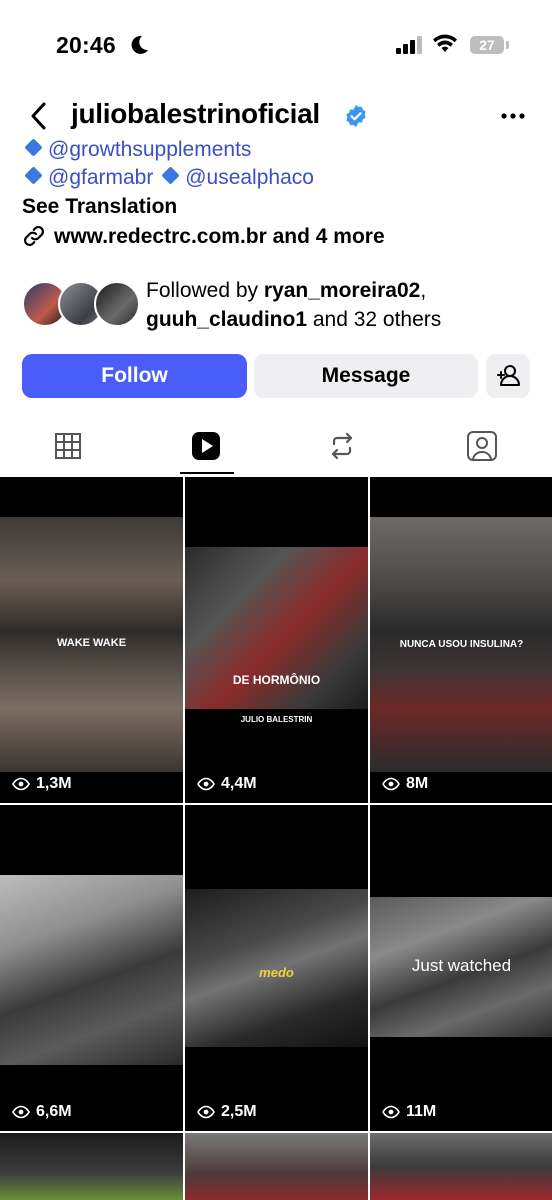 The image size is (552, 1200). I want to click on see-translation-link: See Translation, so click(99, 207).